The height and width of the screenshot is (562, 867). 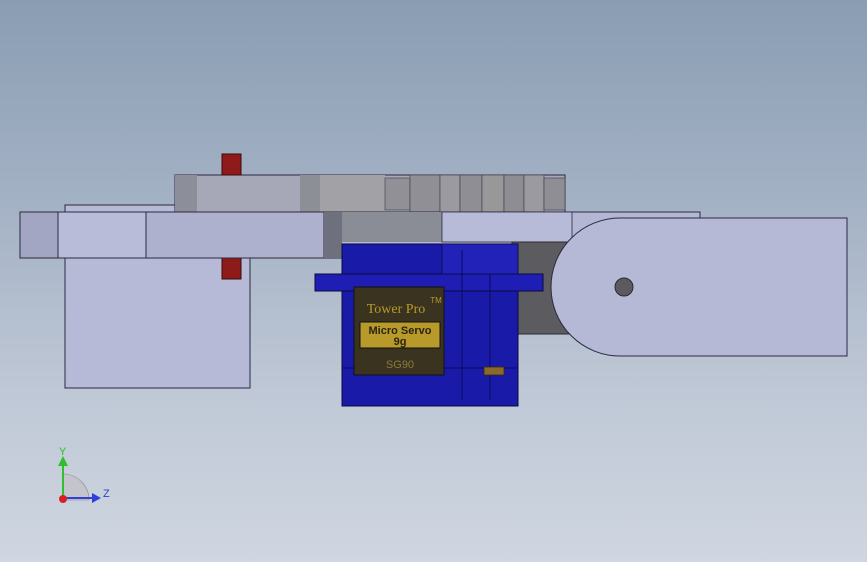 What do you see at coordinates (400, 365) in the screenshot?
I see `servo-model: SG90` at bounding box center [400, 365].